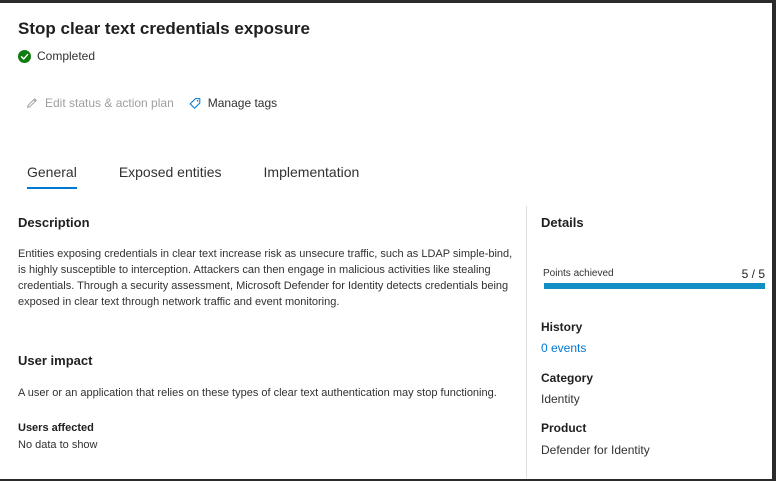 The height and width of the screenshot is (481, 776). What do you see at coordinates (24, 56) in the screenshot?
I see `check-circle-icon` at bounding box center [24, 56].